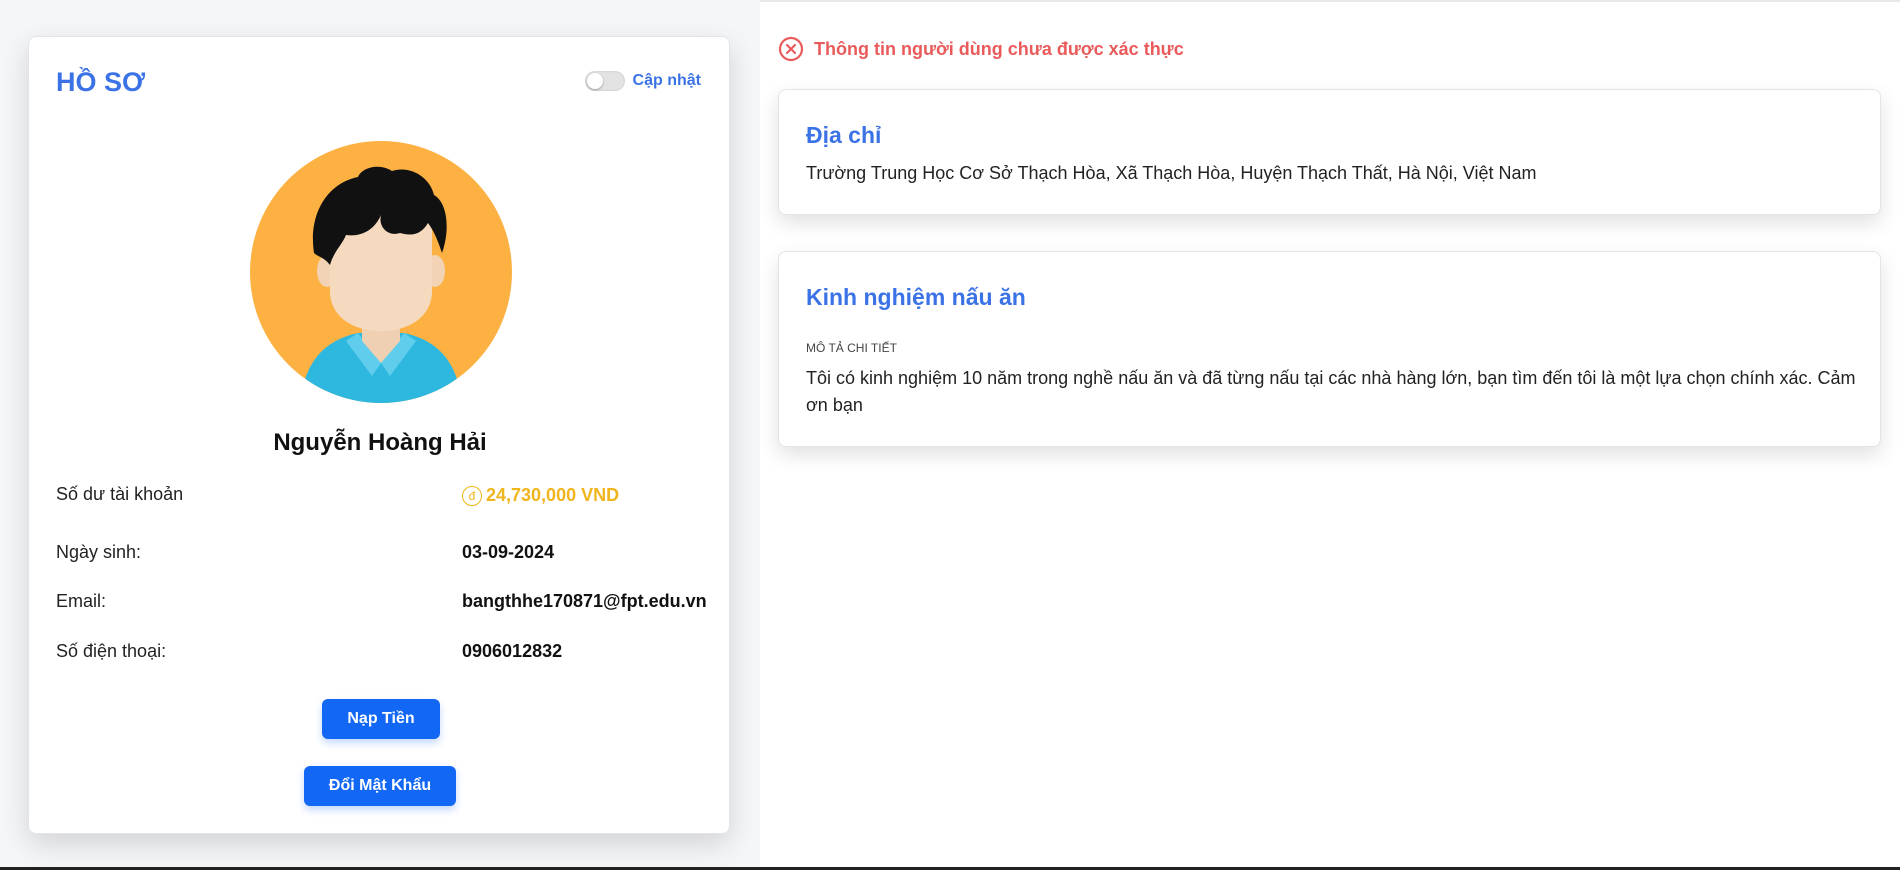  Describe the element at coordinates (916, 297) in the screenshot. I see `experience-title: Kinh nghiệm nấu ăn` at that location.